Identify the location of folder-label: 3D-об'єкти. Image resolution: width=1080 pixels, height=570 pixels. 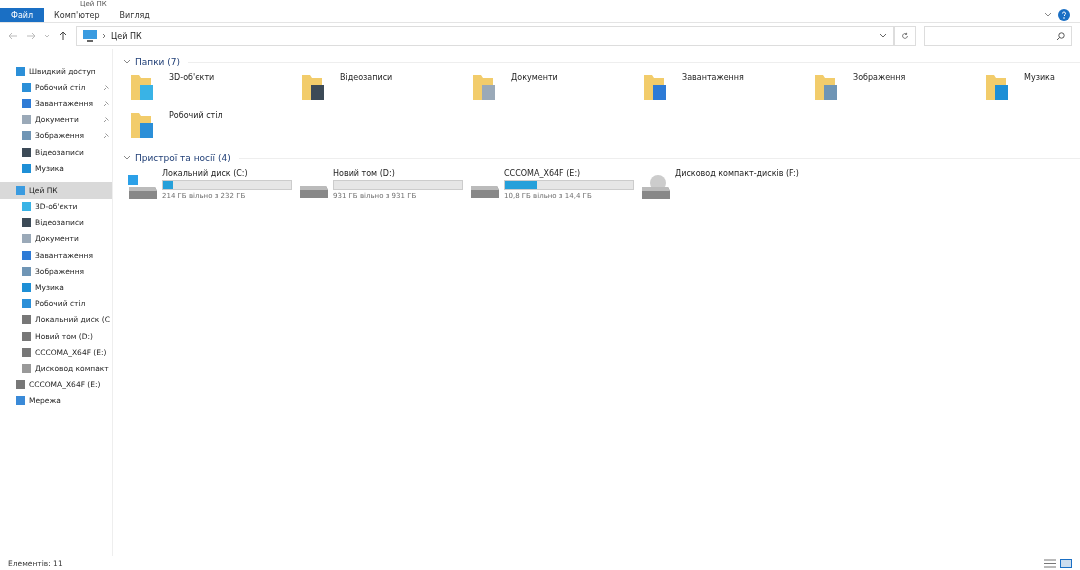
(192, 77).